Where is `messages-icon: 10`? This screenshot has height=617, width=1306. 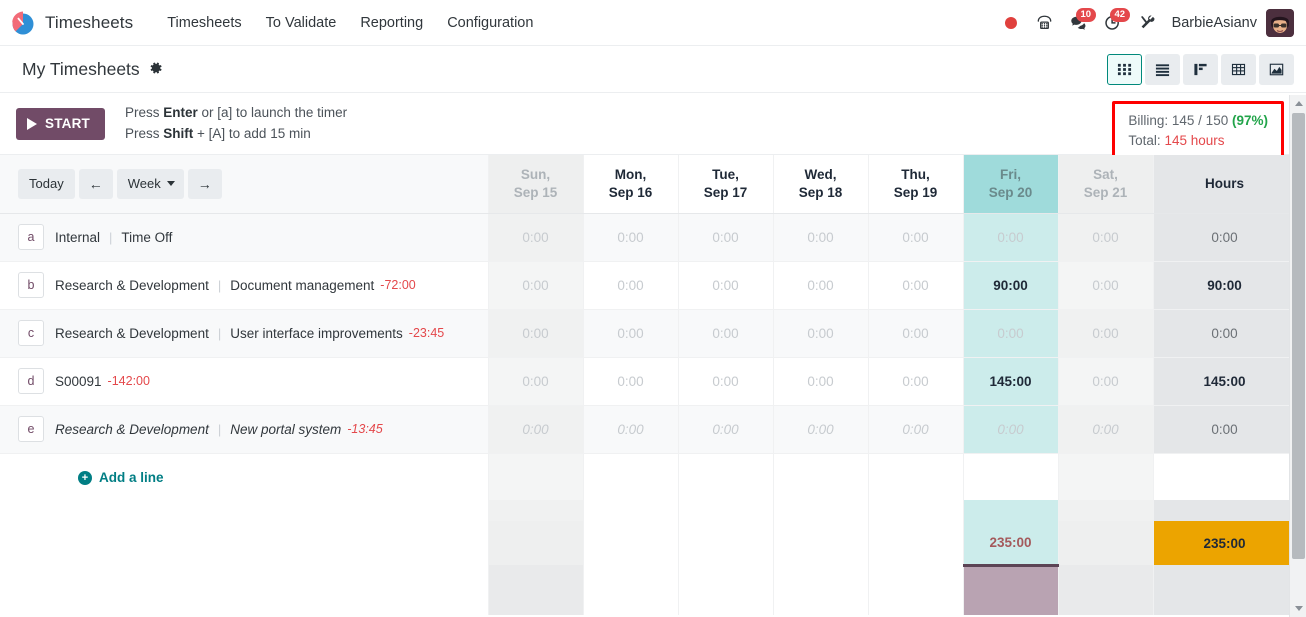 messages-icon: 10 is located at coordinates (1079, 23).